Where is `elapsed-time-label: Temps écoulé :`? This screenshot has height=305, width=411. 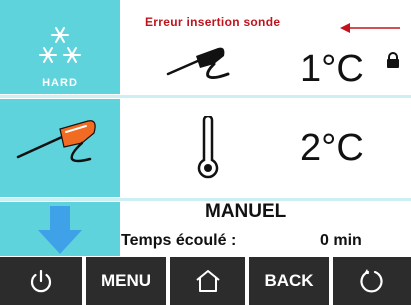
elapsed-time-label: Temps écoulé : is located at coordinates (179, 240).